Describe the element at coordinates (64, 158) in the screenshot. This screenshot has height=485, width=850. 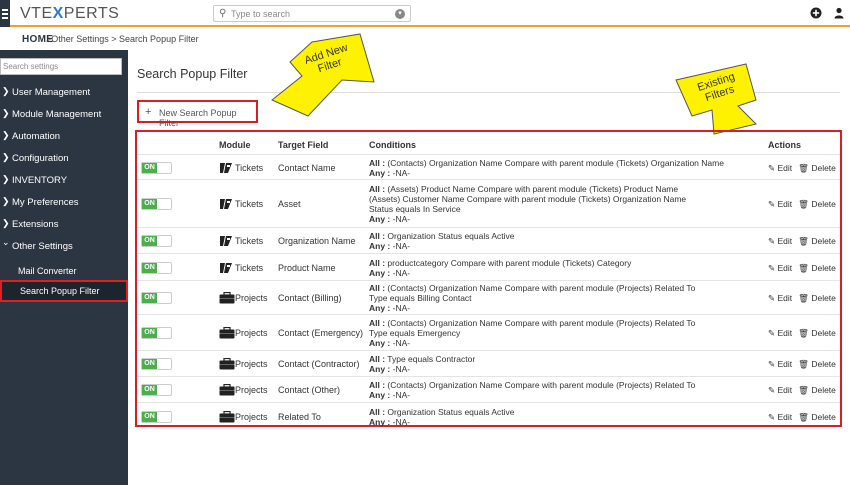
I see `sidebar-item-configuration: ❯ Configuration` at that location.